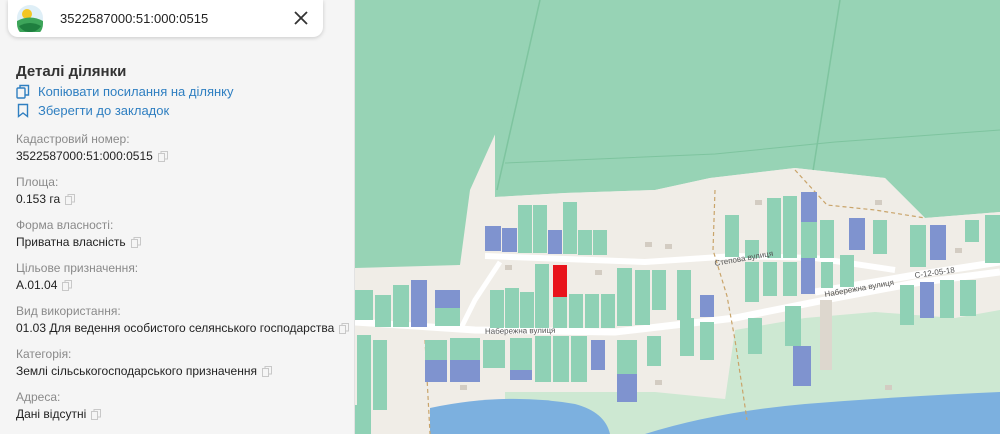 The height and width of the screenshot is (434, 1000). Describe the element at coordinates (560, 281) in the screenshot. I see `selected-parcel` at that location.